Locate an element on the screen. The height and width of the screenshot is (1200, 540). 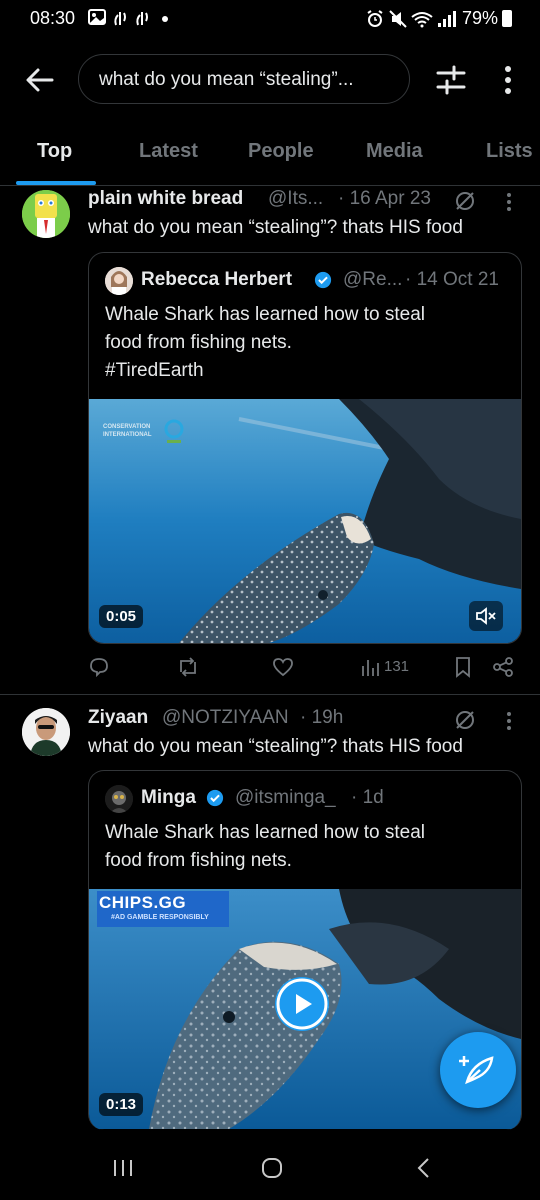
tweet-author-handle: @NOTZIYAAN is located at coordinates (225, 718).